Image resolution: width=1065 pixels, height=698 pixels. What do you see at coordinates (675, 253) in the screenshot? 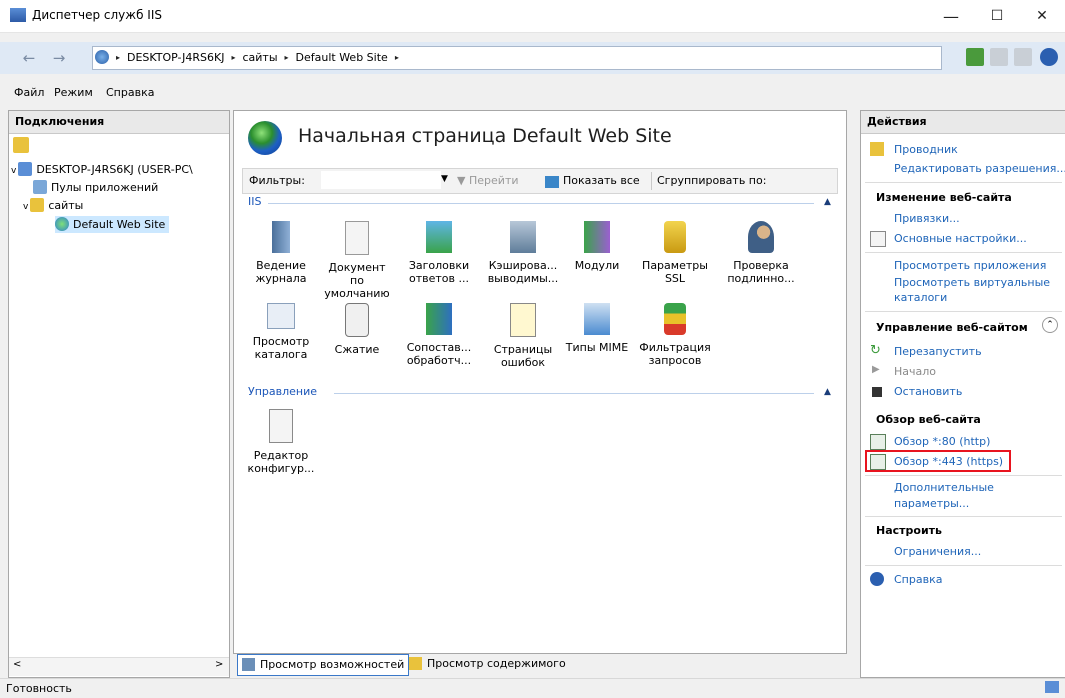
I see `feature-ssl-settings: Параметры SSL` at bounding box center [675, 253].